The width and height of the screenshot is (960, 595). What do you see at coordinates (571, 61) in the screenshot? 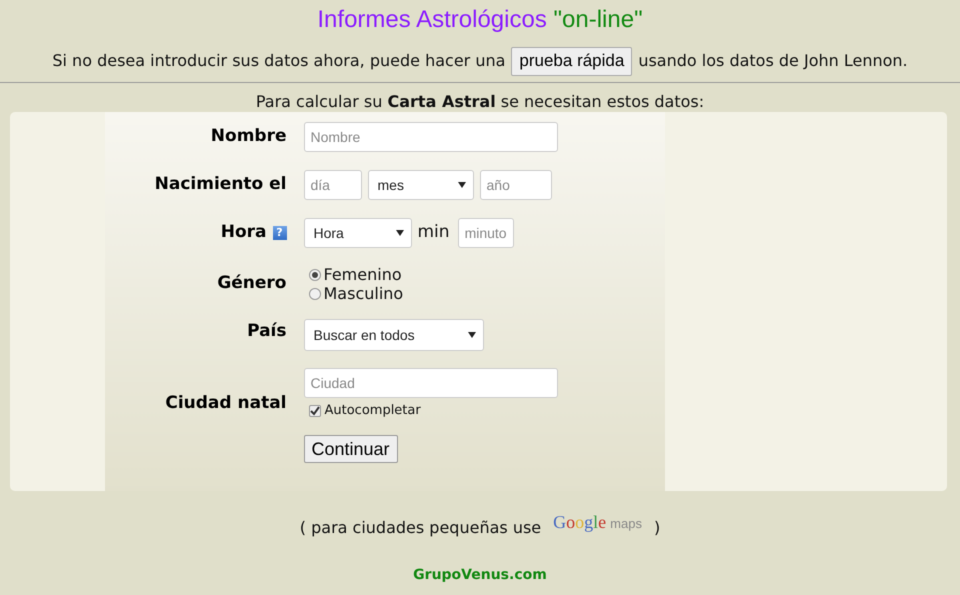
I see `quick-test-button: prueba rápida` at bounding box center [571, 61].